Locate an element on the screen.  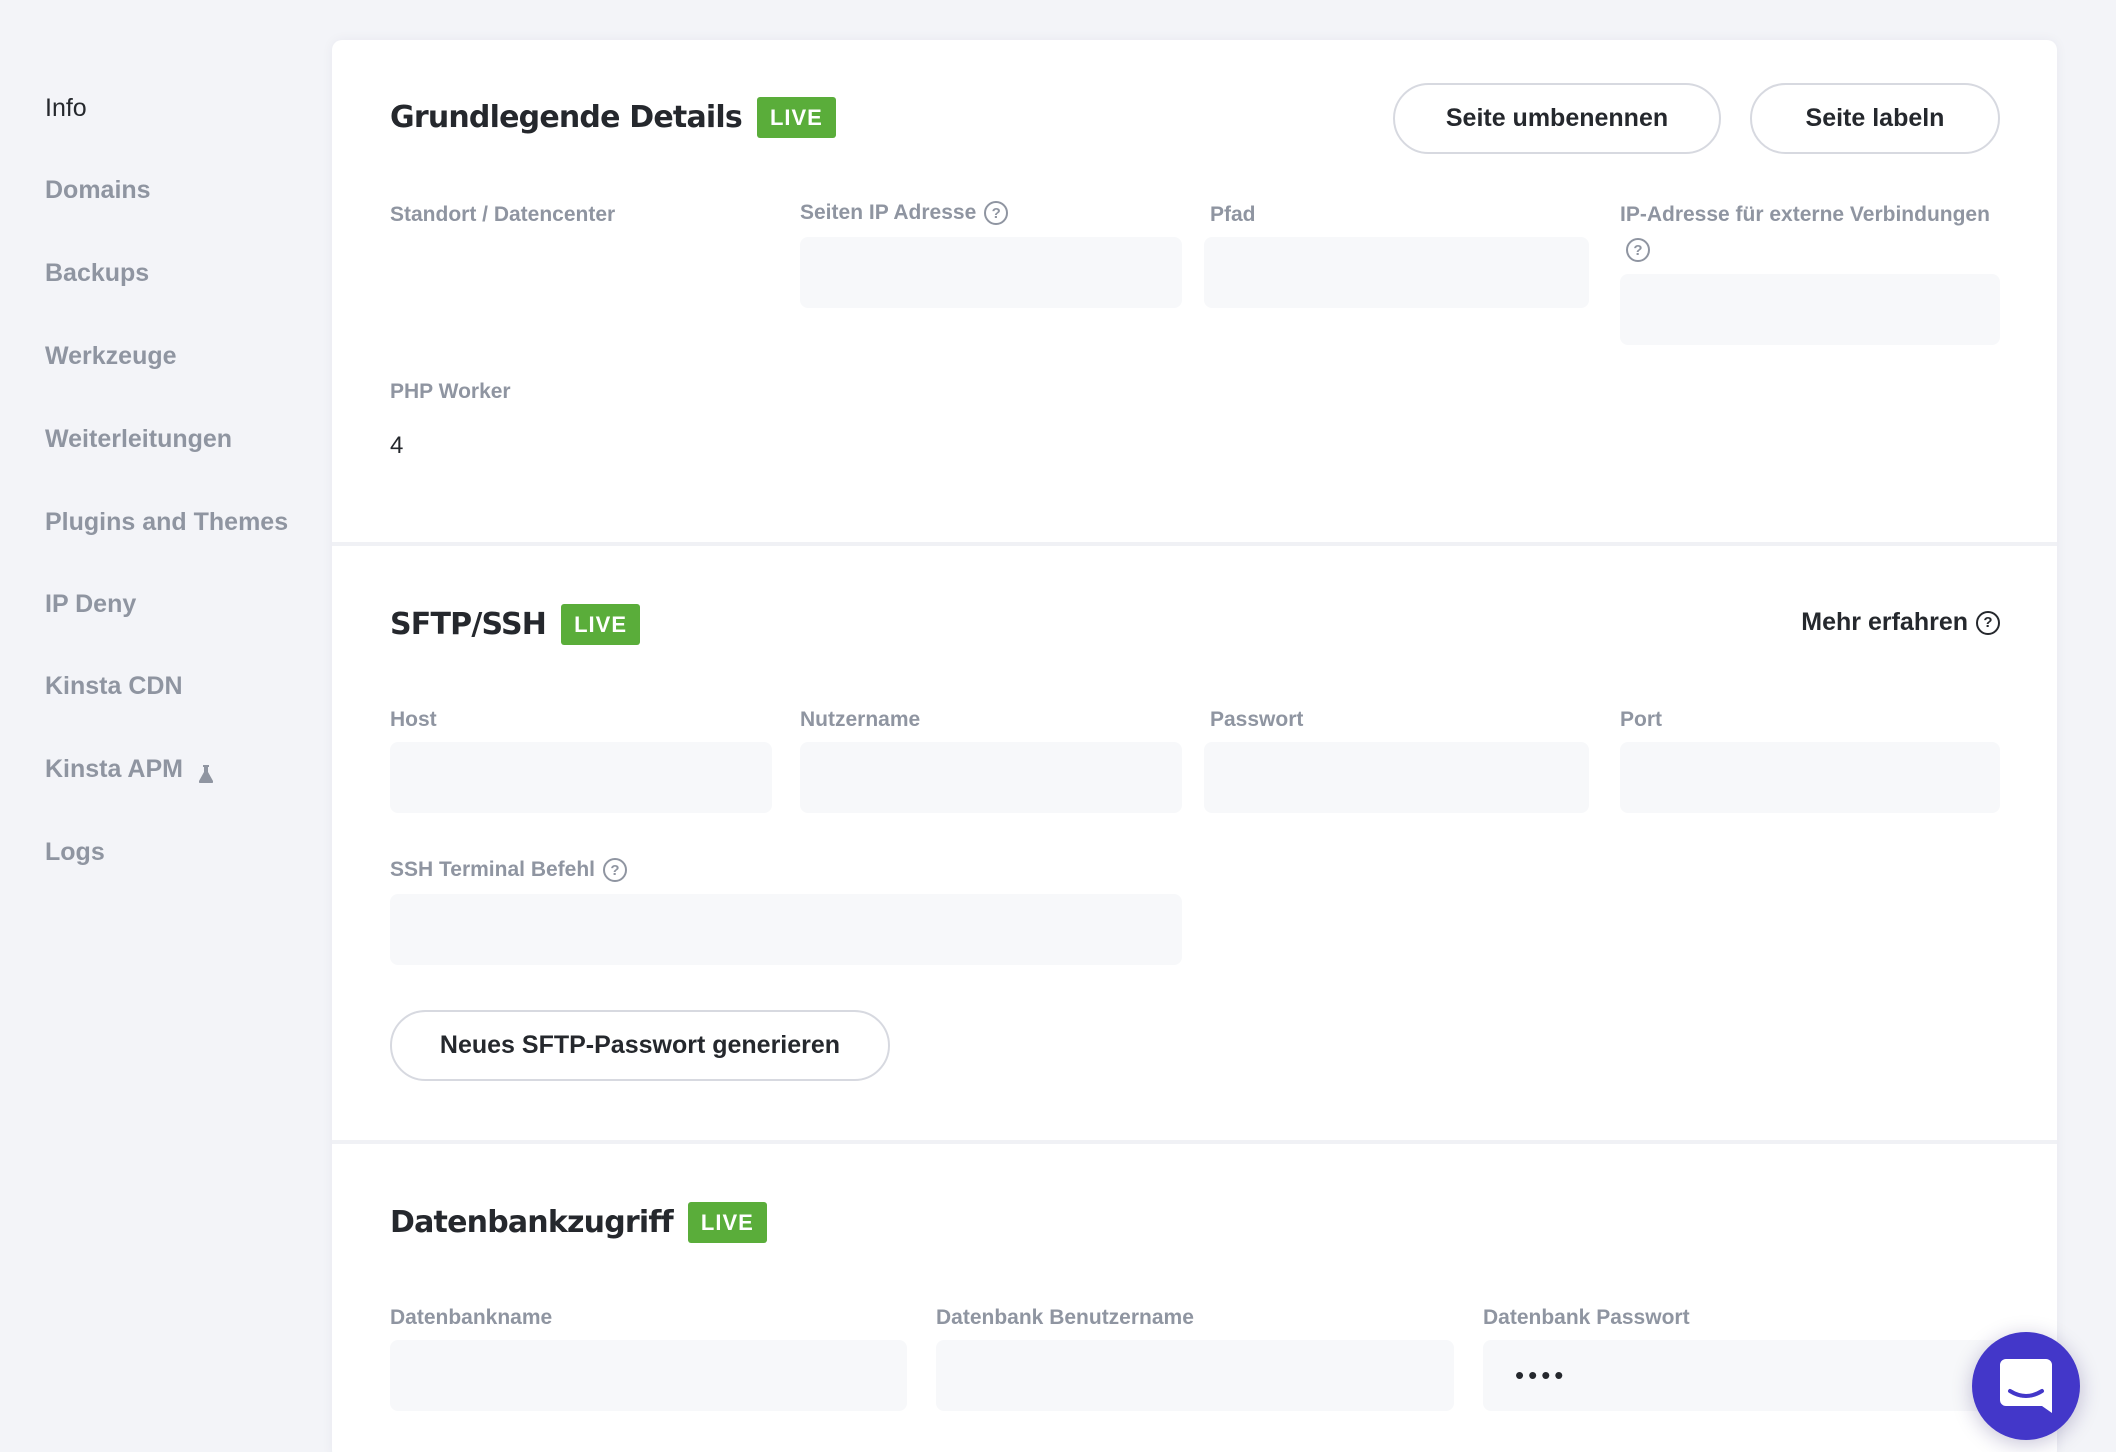
db-password-label: Datenbank Passwort is located at coordinates (1586, 1317).